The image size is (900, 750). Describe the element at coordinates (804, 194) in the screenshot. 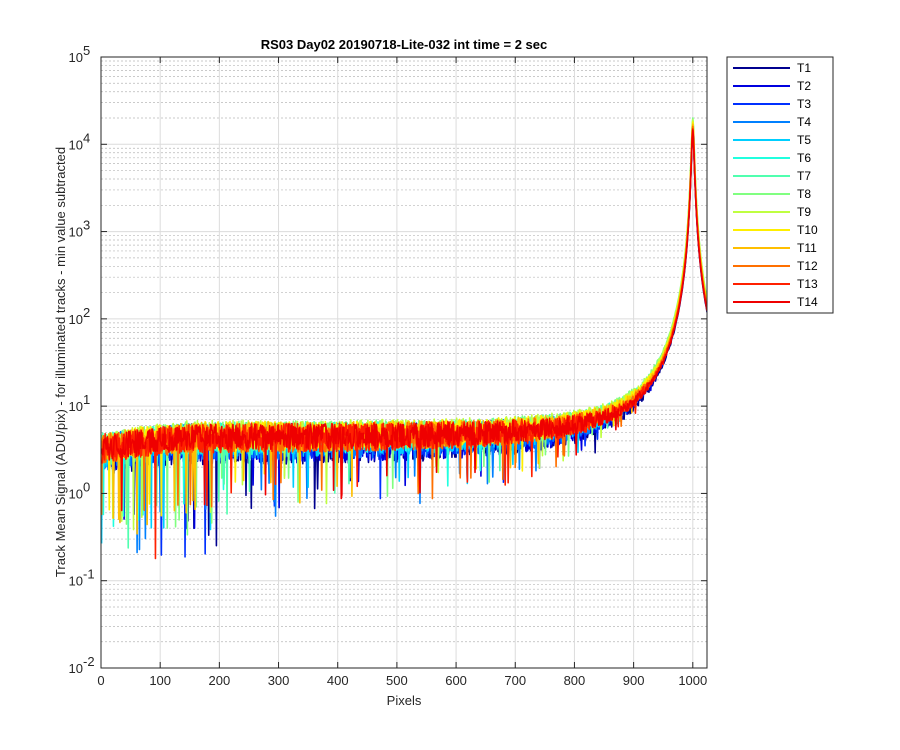

I see `legend-label-t8: T8` at that location.